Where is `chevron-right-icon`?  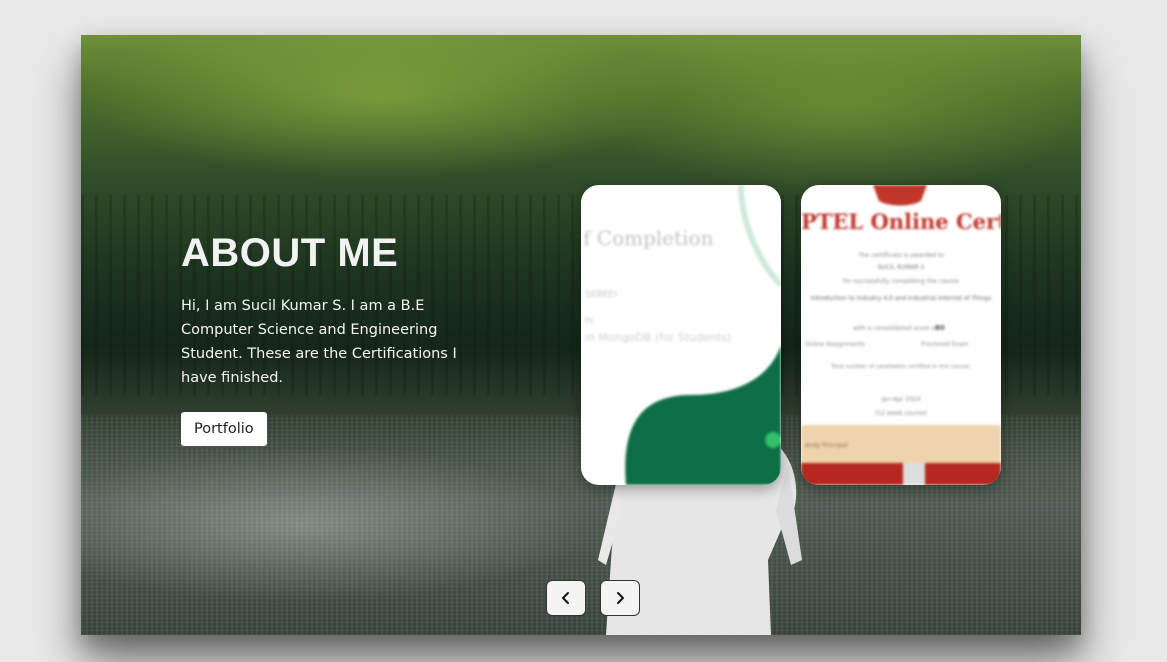 chevron-right-icon is located at coordinates (620, 598).